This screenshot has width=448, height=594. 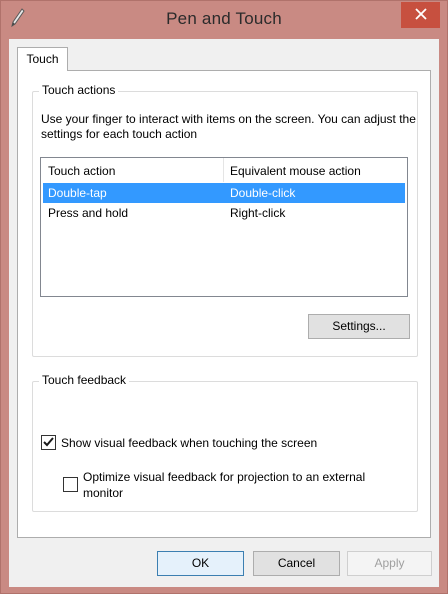 I want to click on cell-mouse-action: Double-click, so click(x=263, y=193).